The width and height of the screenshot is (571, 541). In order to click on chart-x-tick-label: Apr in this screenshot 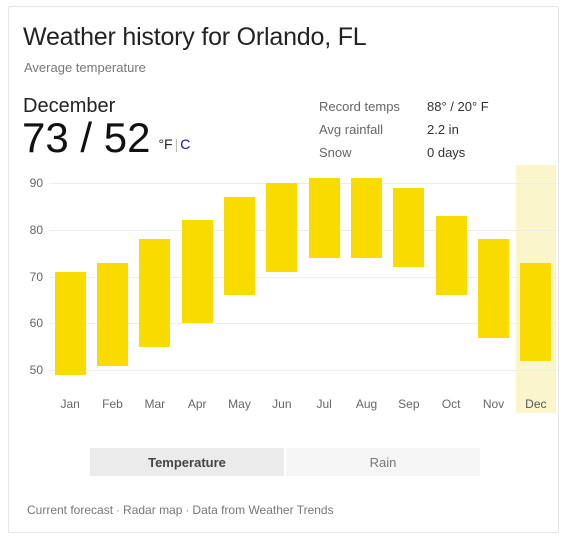, I will do `click(197, 404)`.